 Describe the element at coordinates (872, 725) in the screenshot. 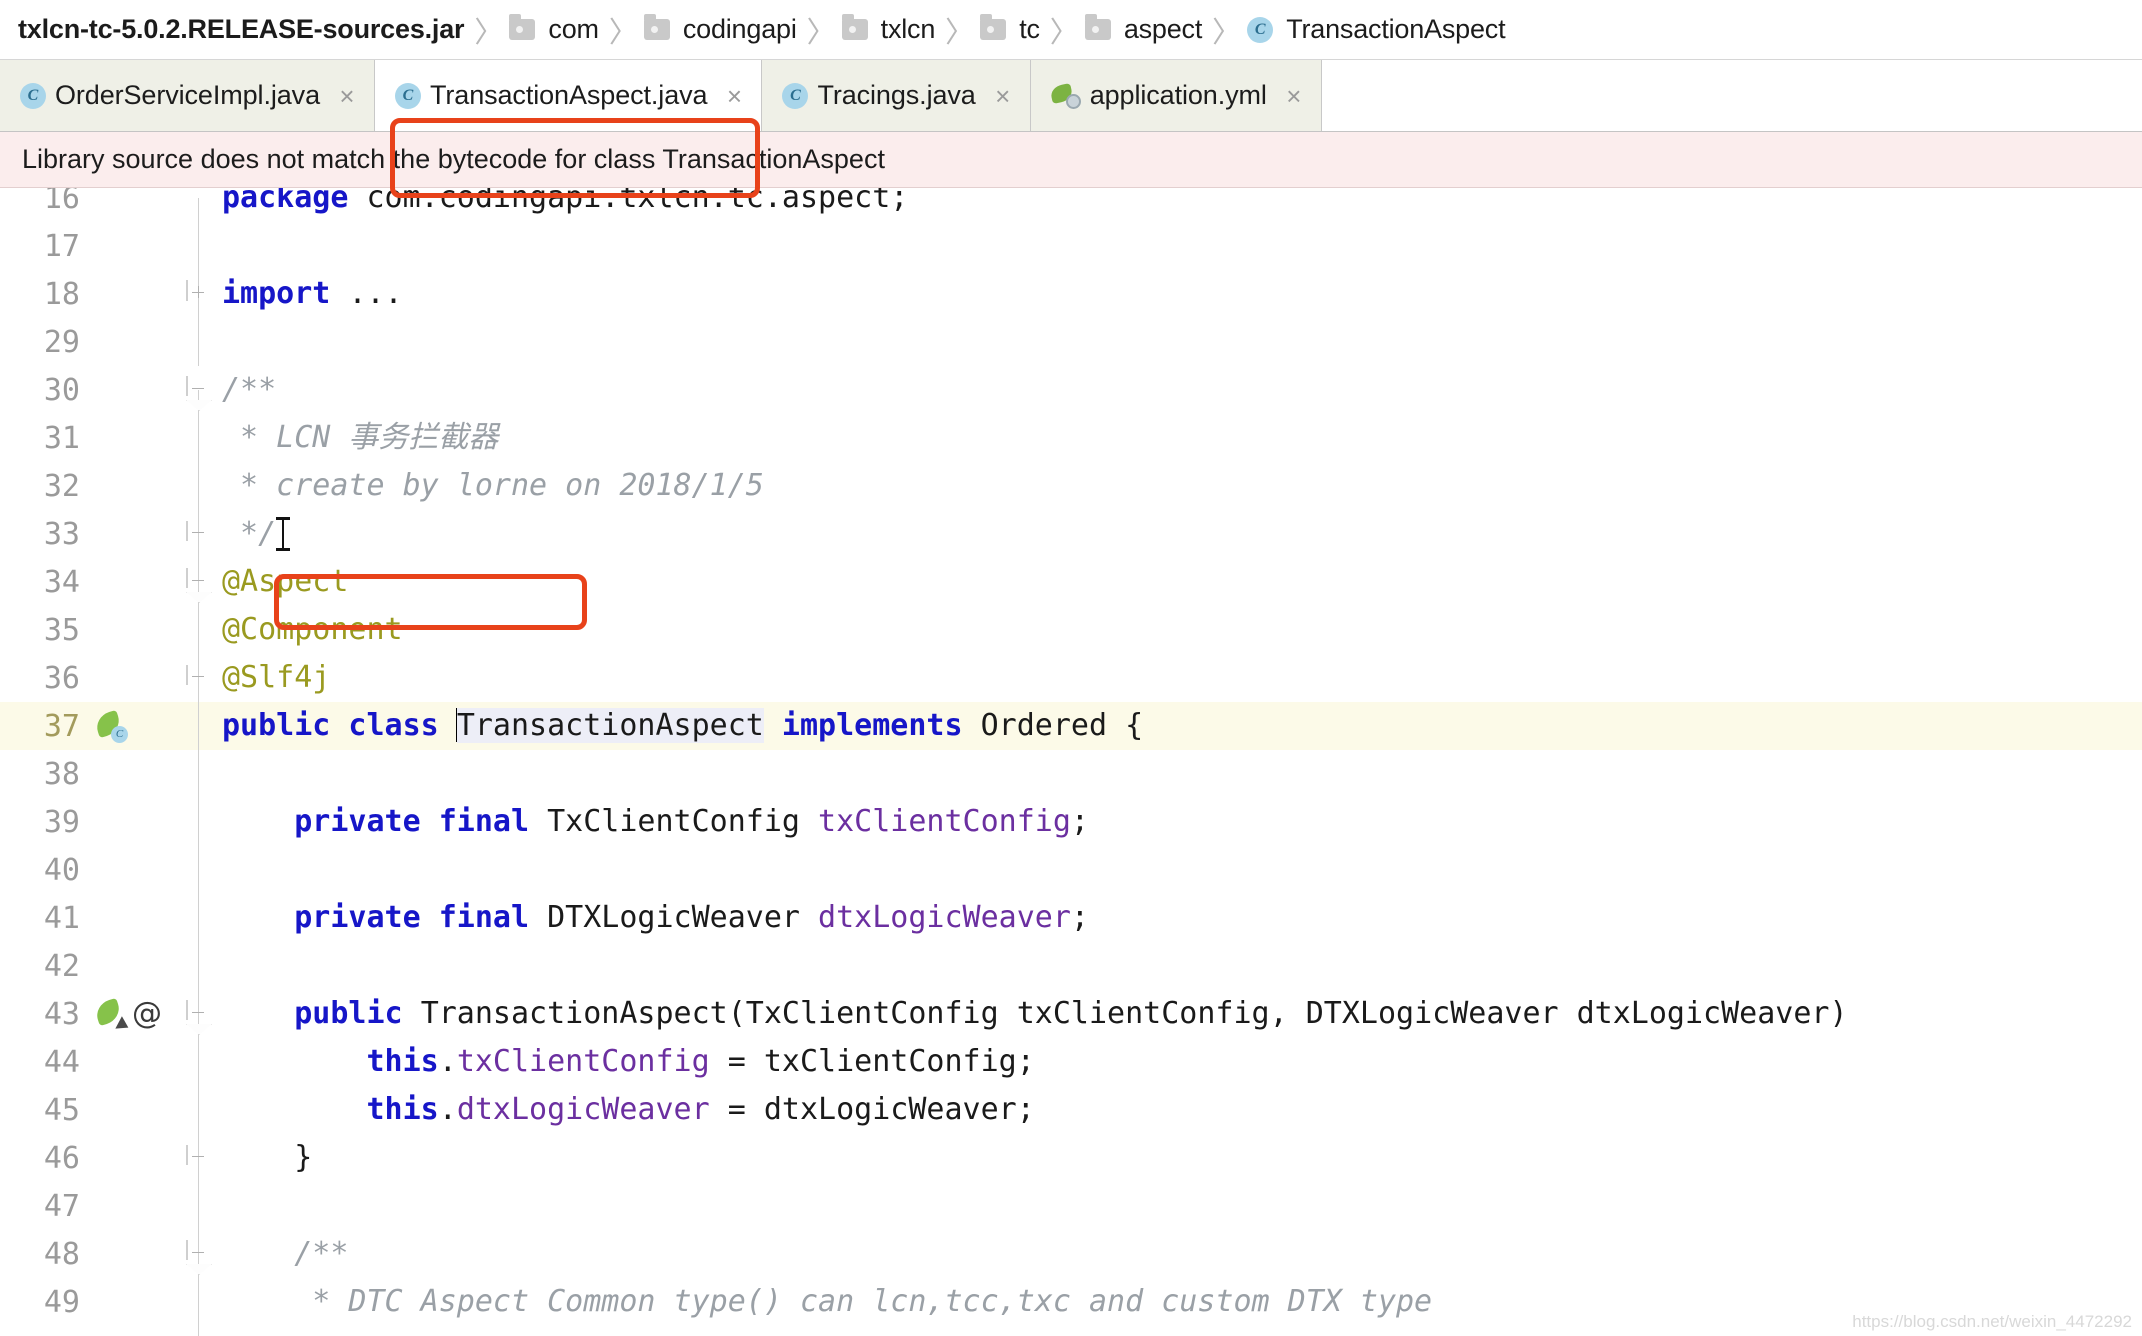

I see `code-token: implements` at that location.